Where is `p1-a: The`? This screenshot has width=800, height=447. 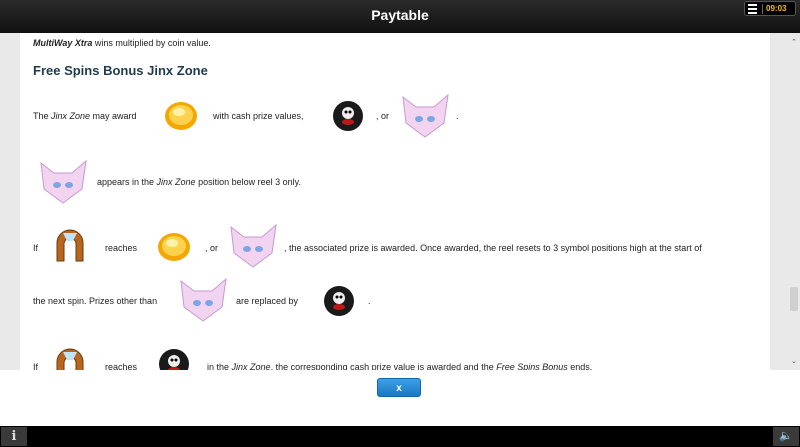
p1-a: The is located at coordinates (42, 116).